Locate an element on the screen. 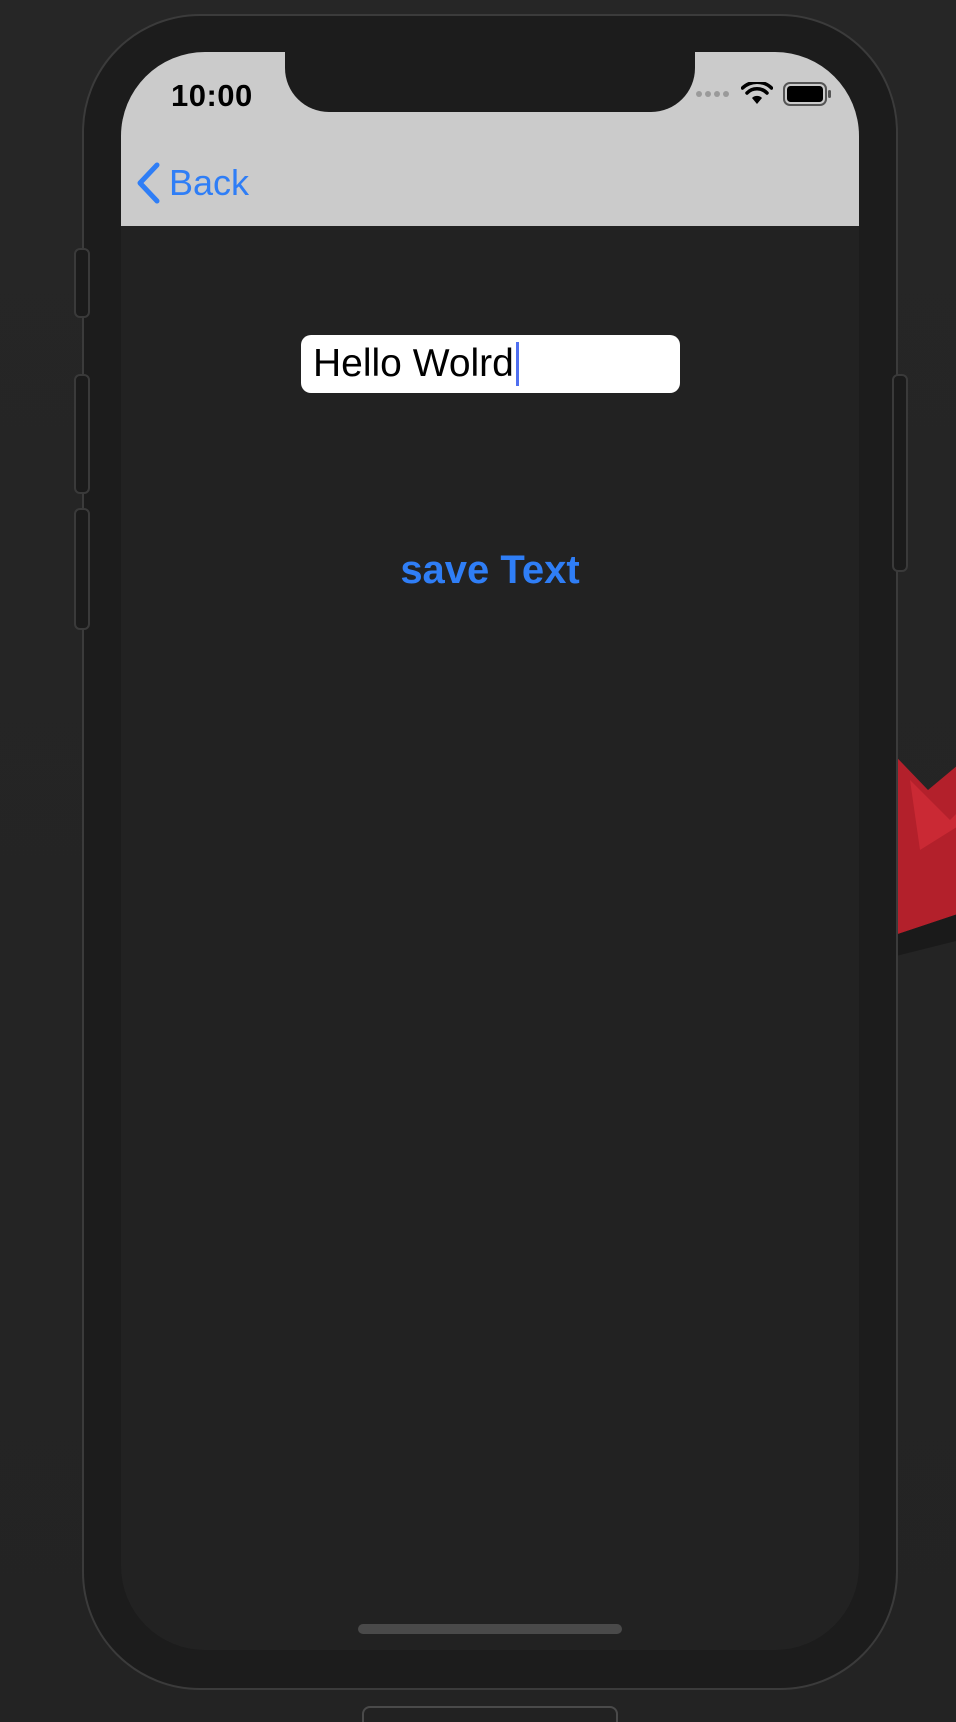 The image size is (956, 1722). text-input-field: Hello Wolrd is located at coordinates (490, 364).